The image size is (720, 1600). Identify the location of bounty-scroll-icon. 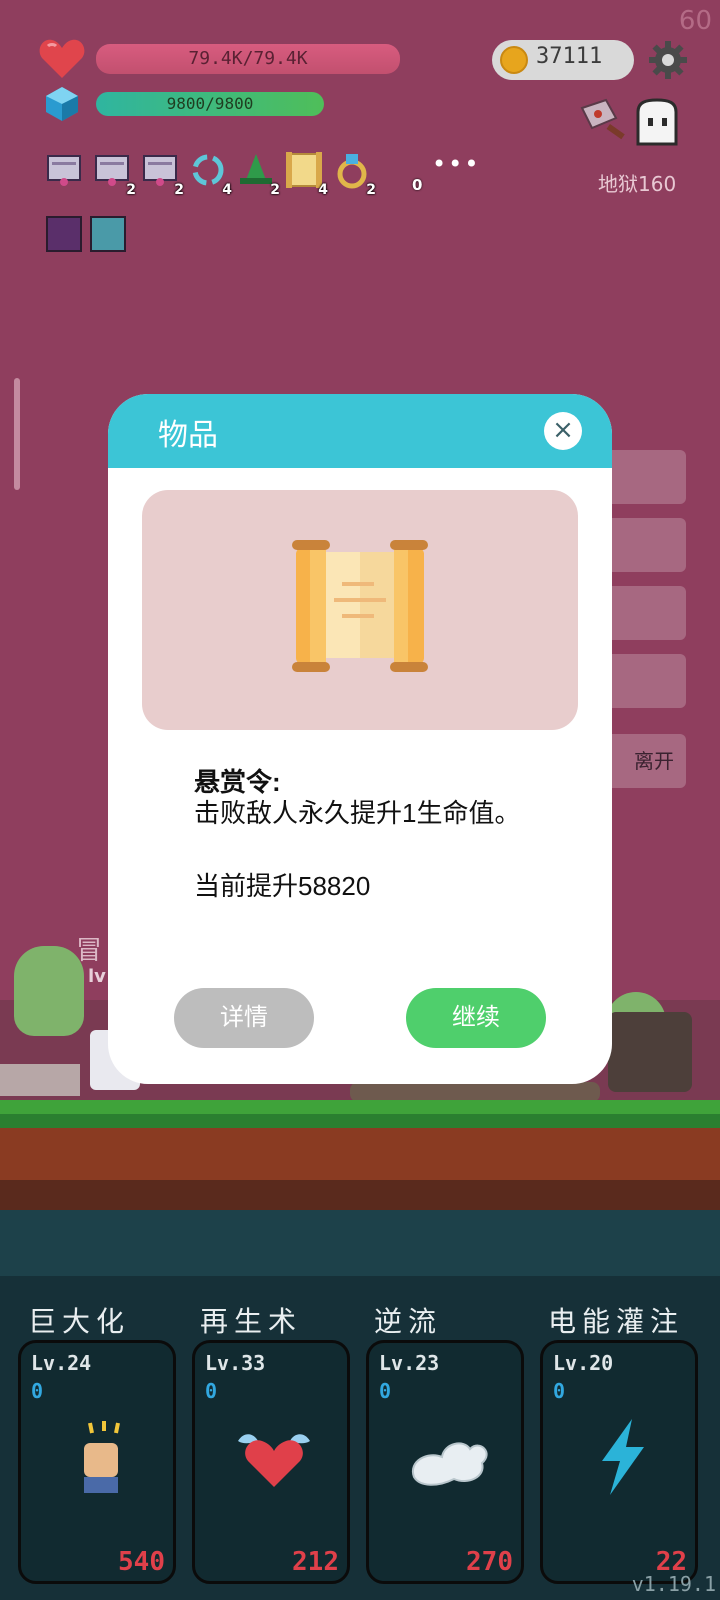
(360, 606).